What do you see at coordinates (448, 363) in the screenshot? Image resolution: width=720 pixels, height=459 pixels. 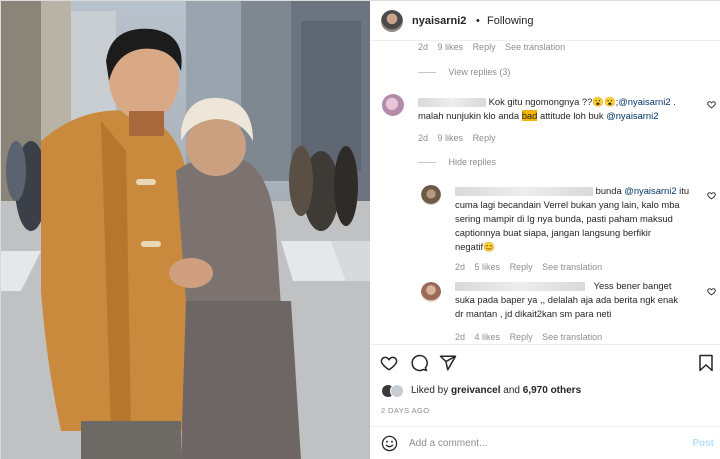 I see `share-icon` at bounding box center [448, 363].